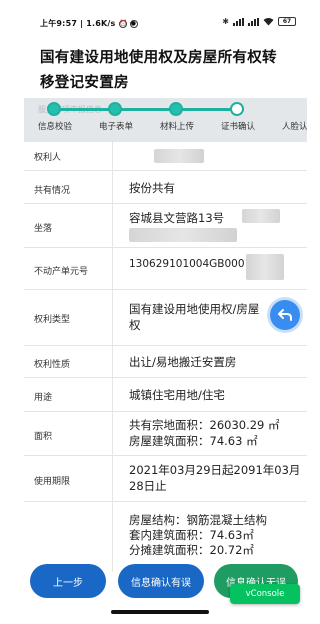 The image size is (320, 624). Describe the element at coordinates (61, 272) in the screenshot. I see `label-unit-number: 不动产单元号` at that location.